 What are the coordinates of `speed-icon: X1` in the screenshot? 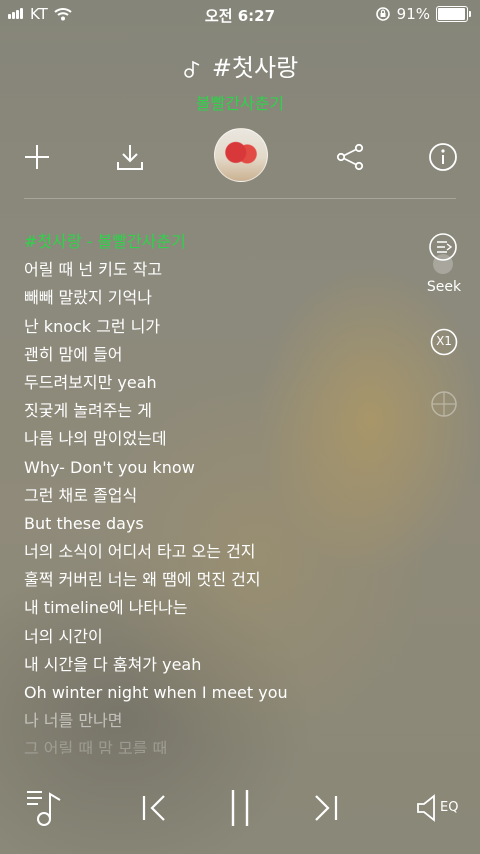 It's located at (444, 342).